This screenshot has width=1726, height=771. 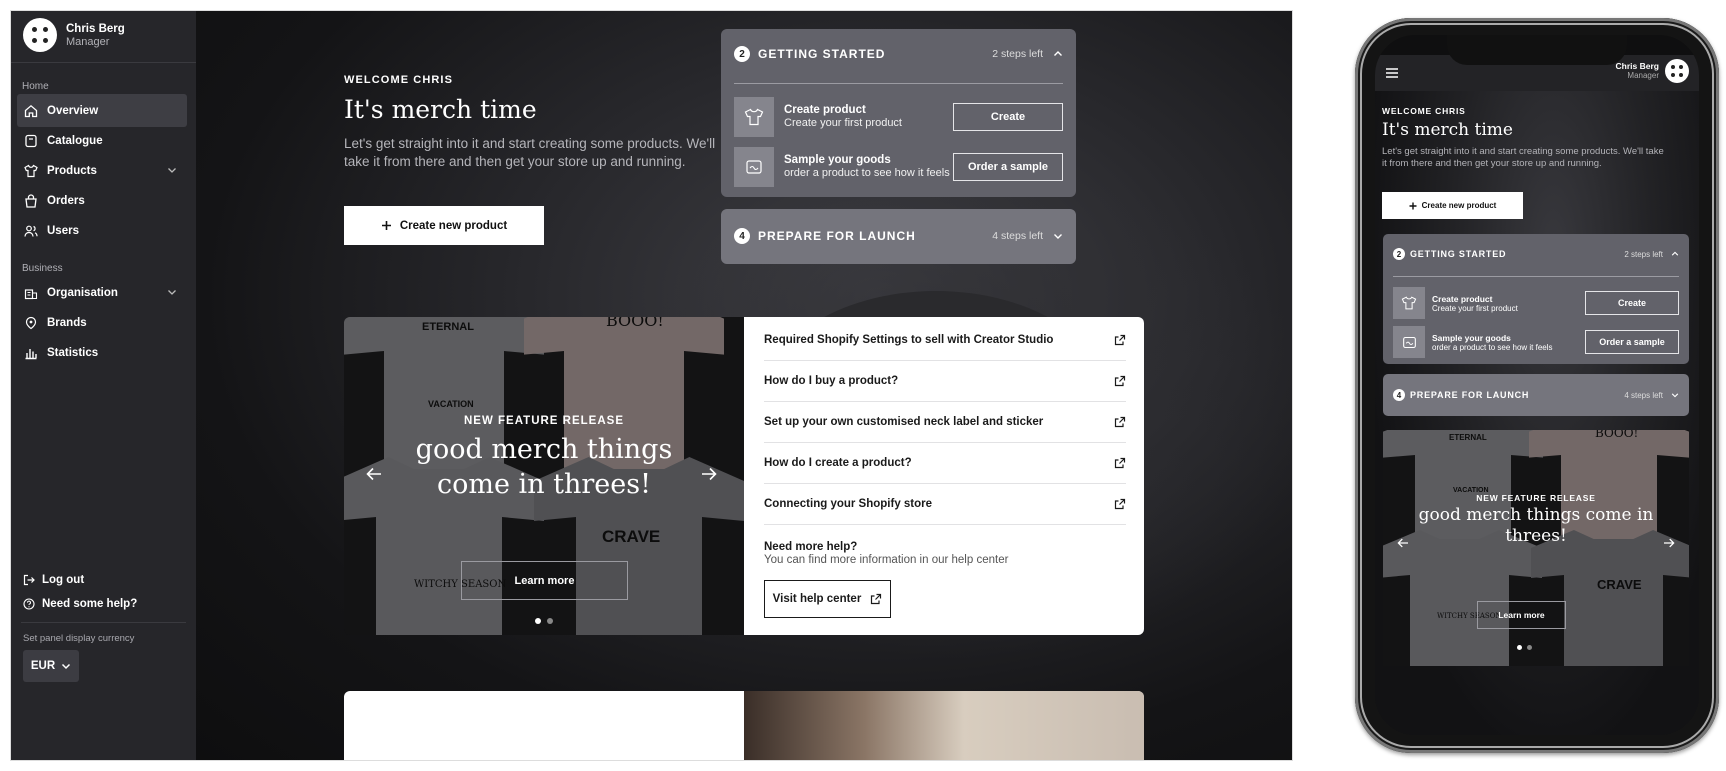 I want to click on bar-chart-icon, so click(x=31, y=353).